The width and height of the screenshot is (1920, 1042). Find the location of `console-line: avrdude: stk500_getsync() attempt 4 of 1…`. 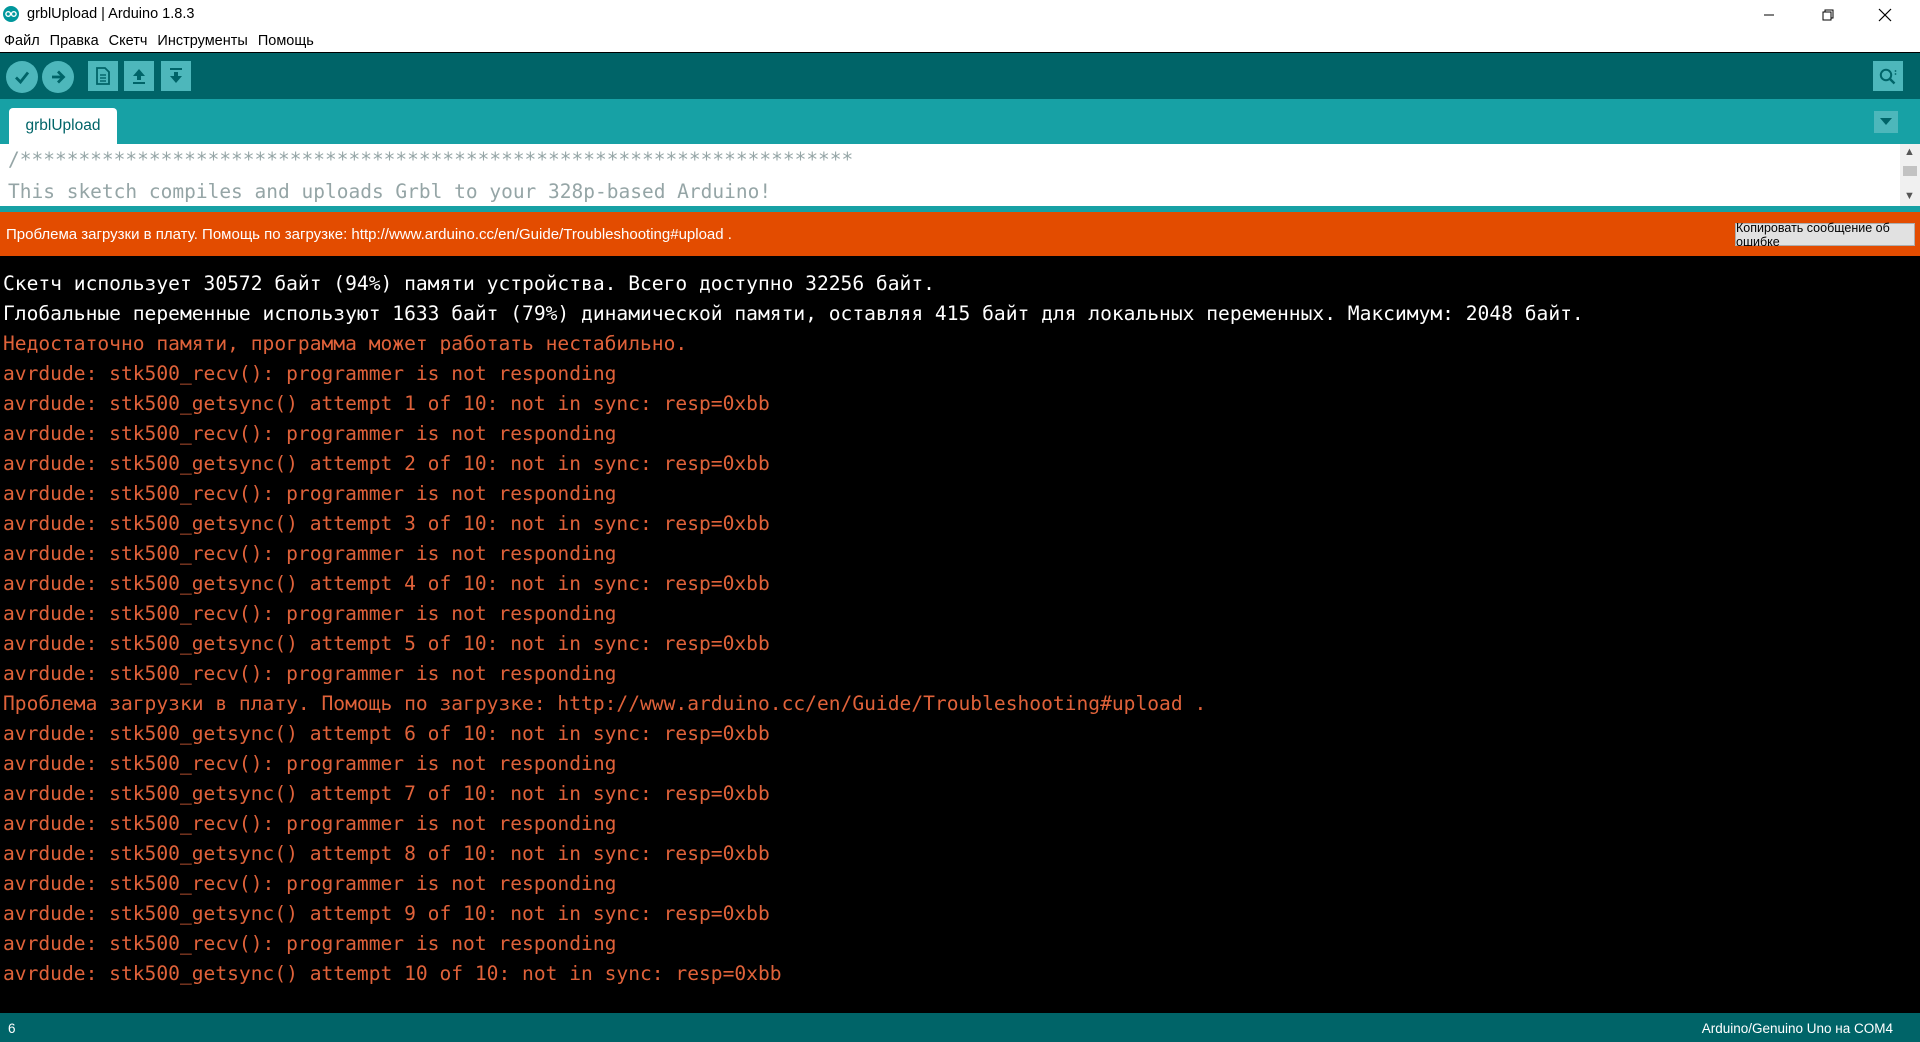

console-line: avrdude: stk500_getsync() attempt 4 of 1… is located at coordinates (386, 583).